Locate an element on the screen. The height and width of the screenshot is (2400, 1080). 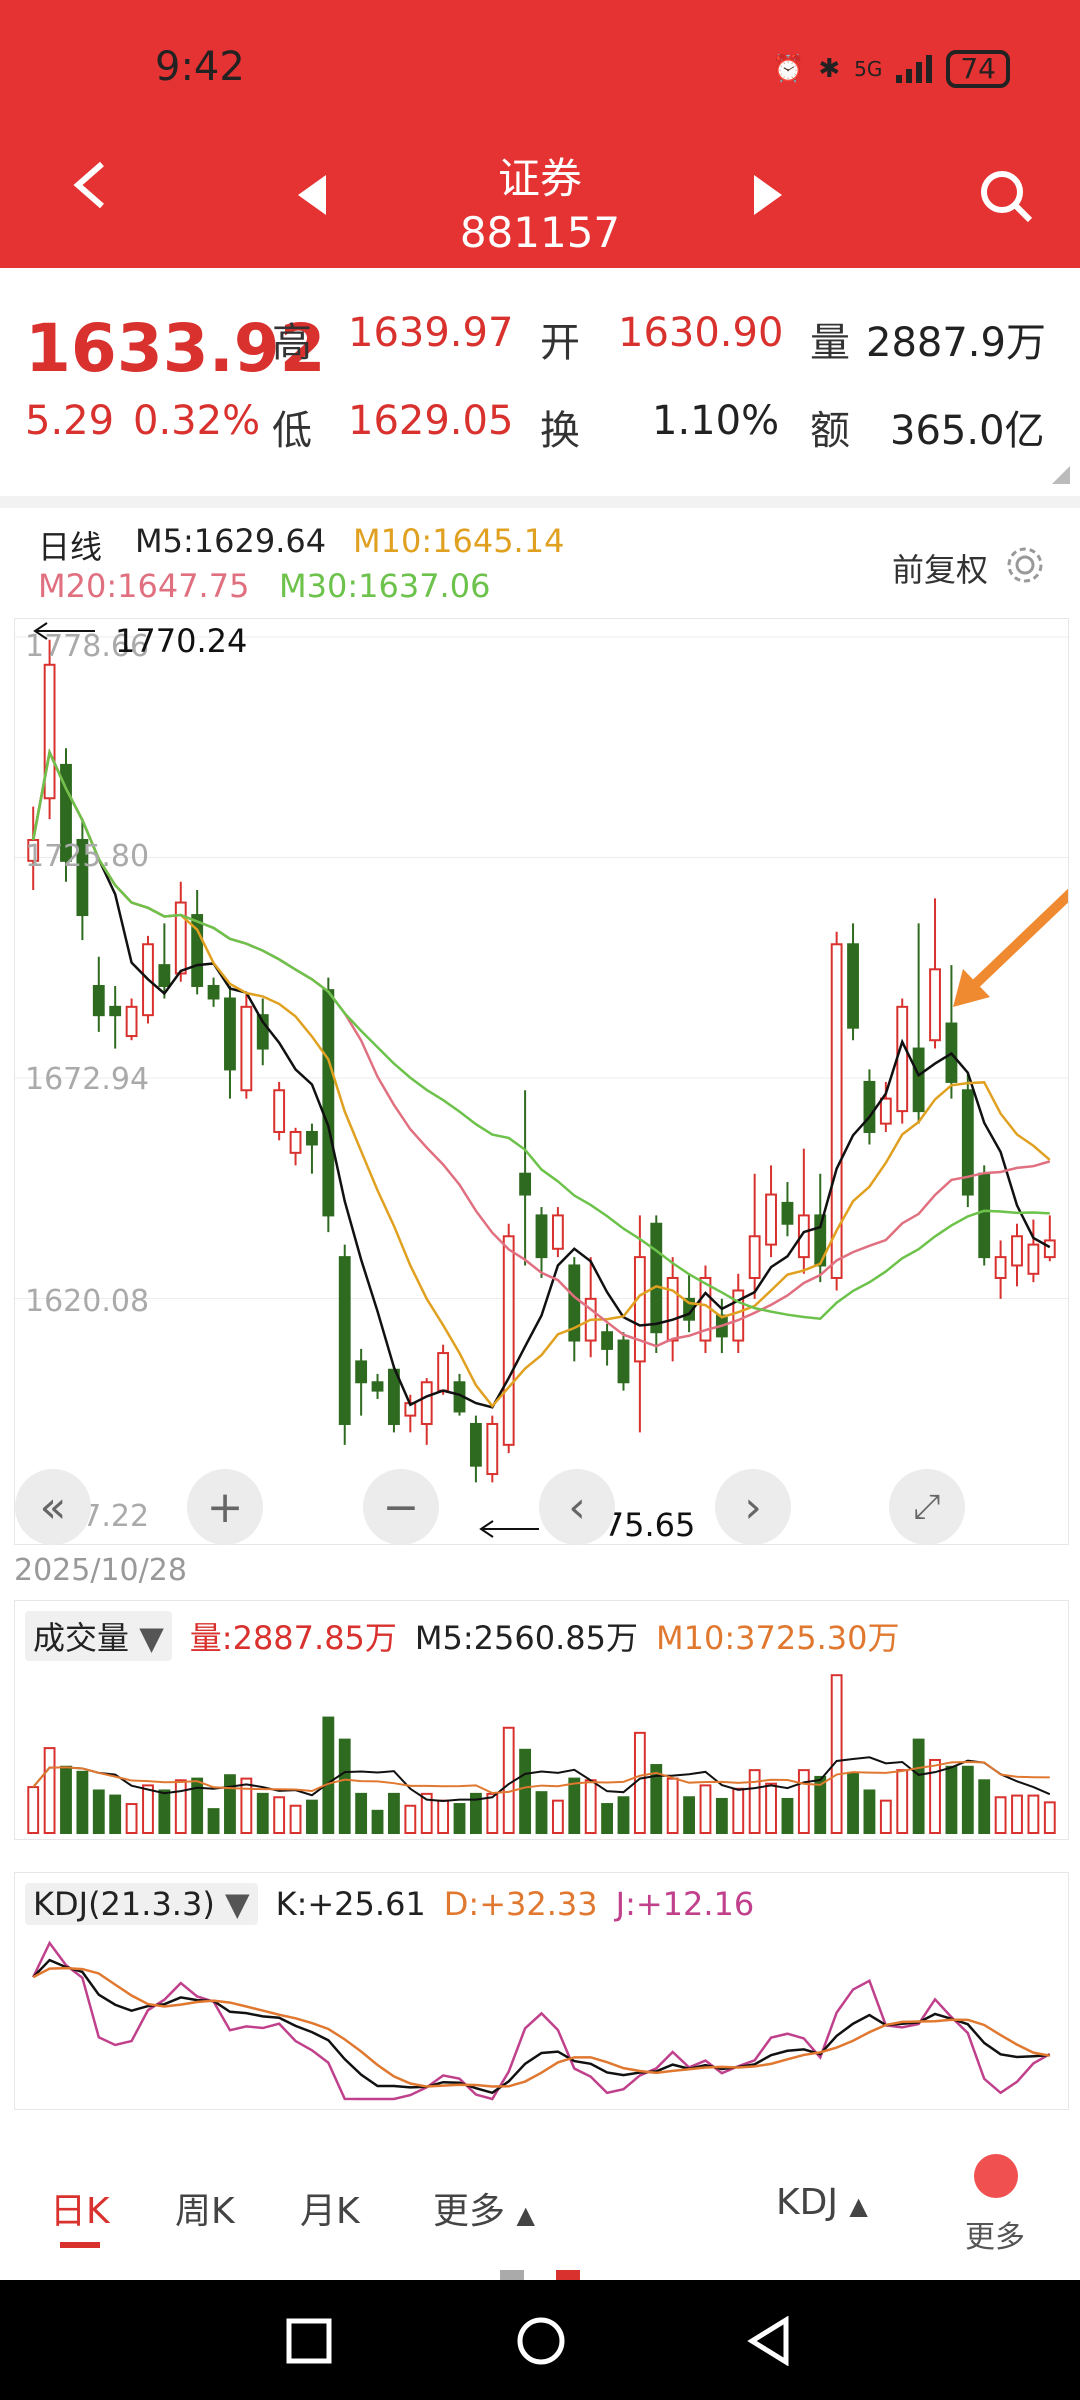
tab-week: 周K is located at coordinates (205, 2208).